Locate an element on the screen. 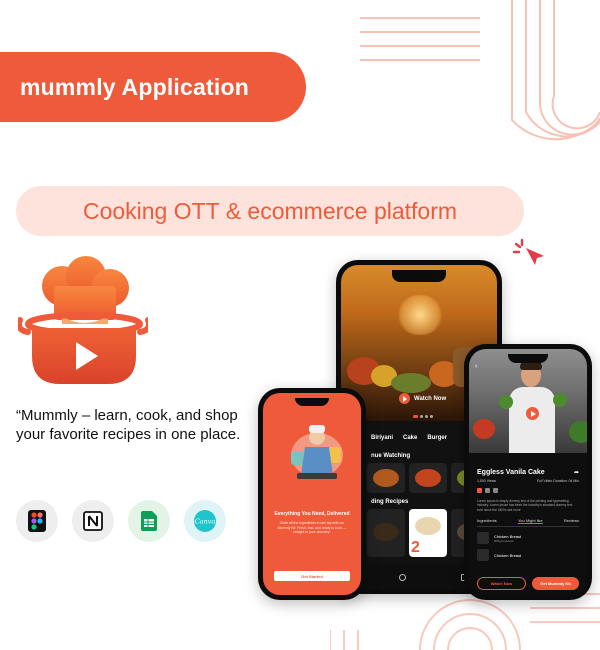 The width and height of the screenshot is (600, 650). platform-subtitle-banner: Cooking OTT & ecommerce platform is located at coordinates (270, 211).